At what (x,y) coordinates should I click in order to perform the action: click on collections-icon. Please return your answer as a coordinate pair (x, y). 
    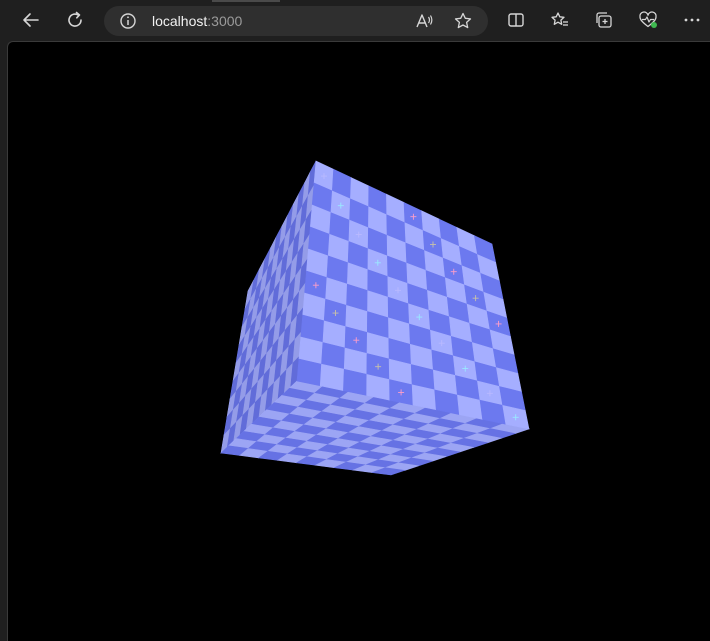
    Looking at the image, I should click on (604, 20).